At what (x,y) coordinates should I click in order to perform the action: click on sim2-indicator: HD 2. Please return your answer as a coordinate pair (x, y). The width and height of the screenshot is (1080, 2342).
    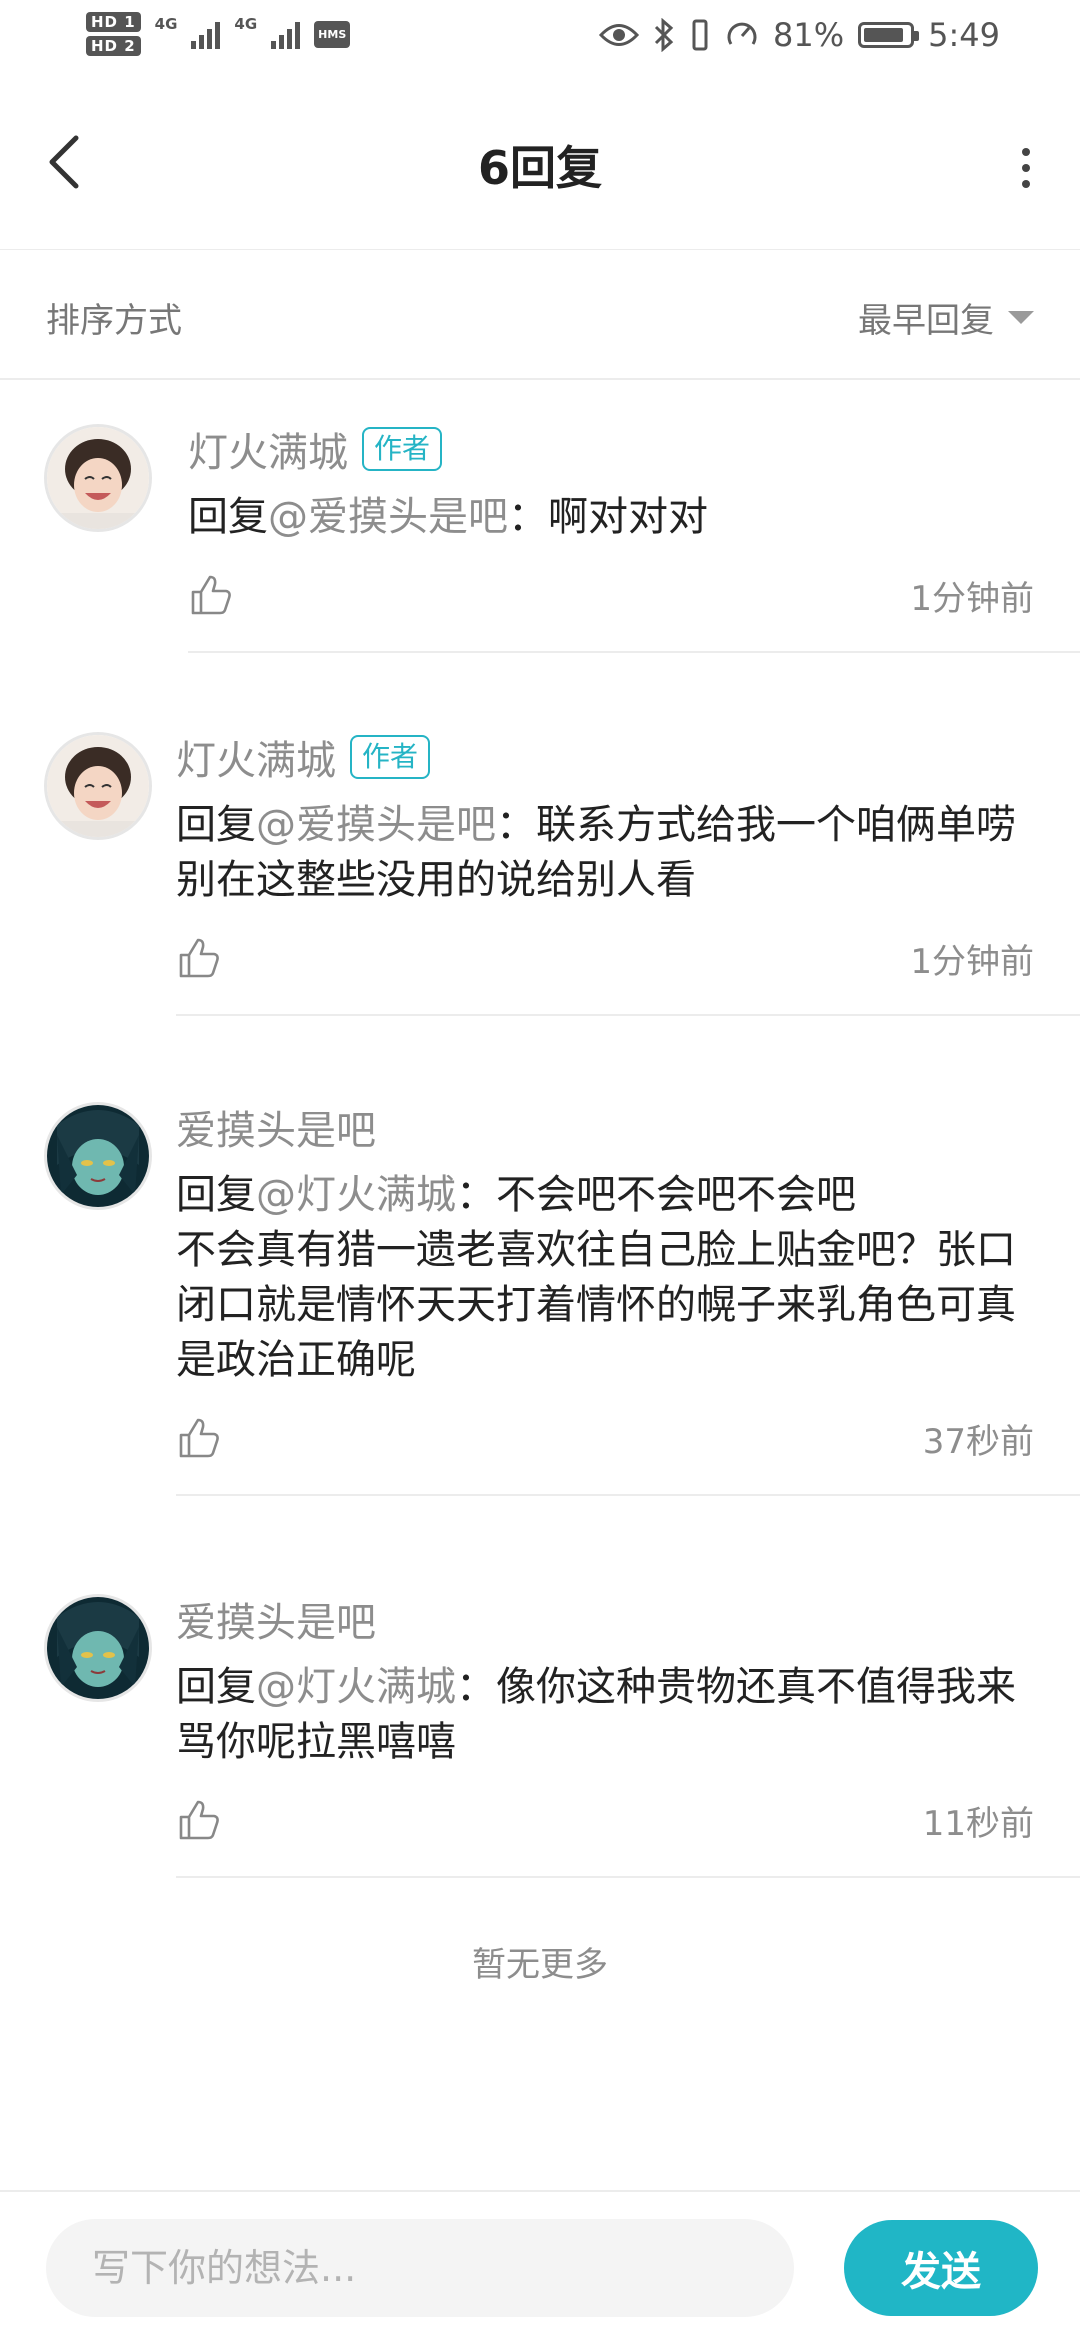
    Looking at the image, I should click on (113, 46).